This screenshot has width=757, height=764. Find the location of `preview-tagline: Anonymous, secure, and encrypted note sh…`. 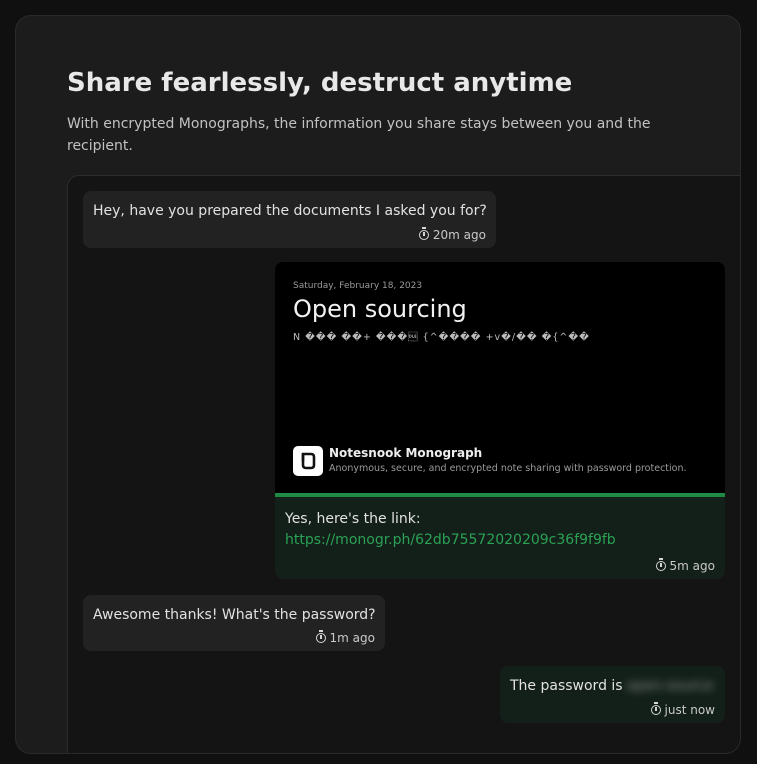

preview-tagline: Anonymous, secure, and encrypted note sh… is located at coordinates (508, 468).